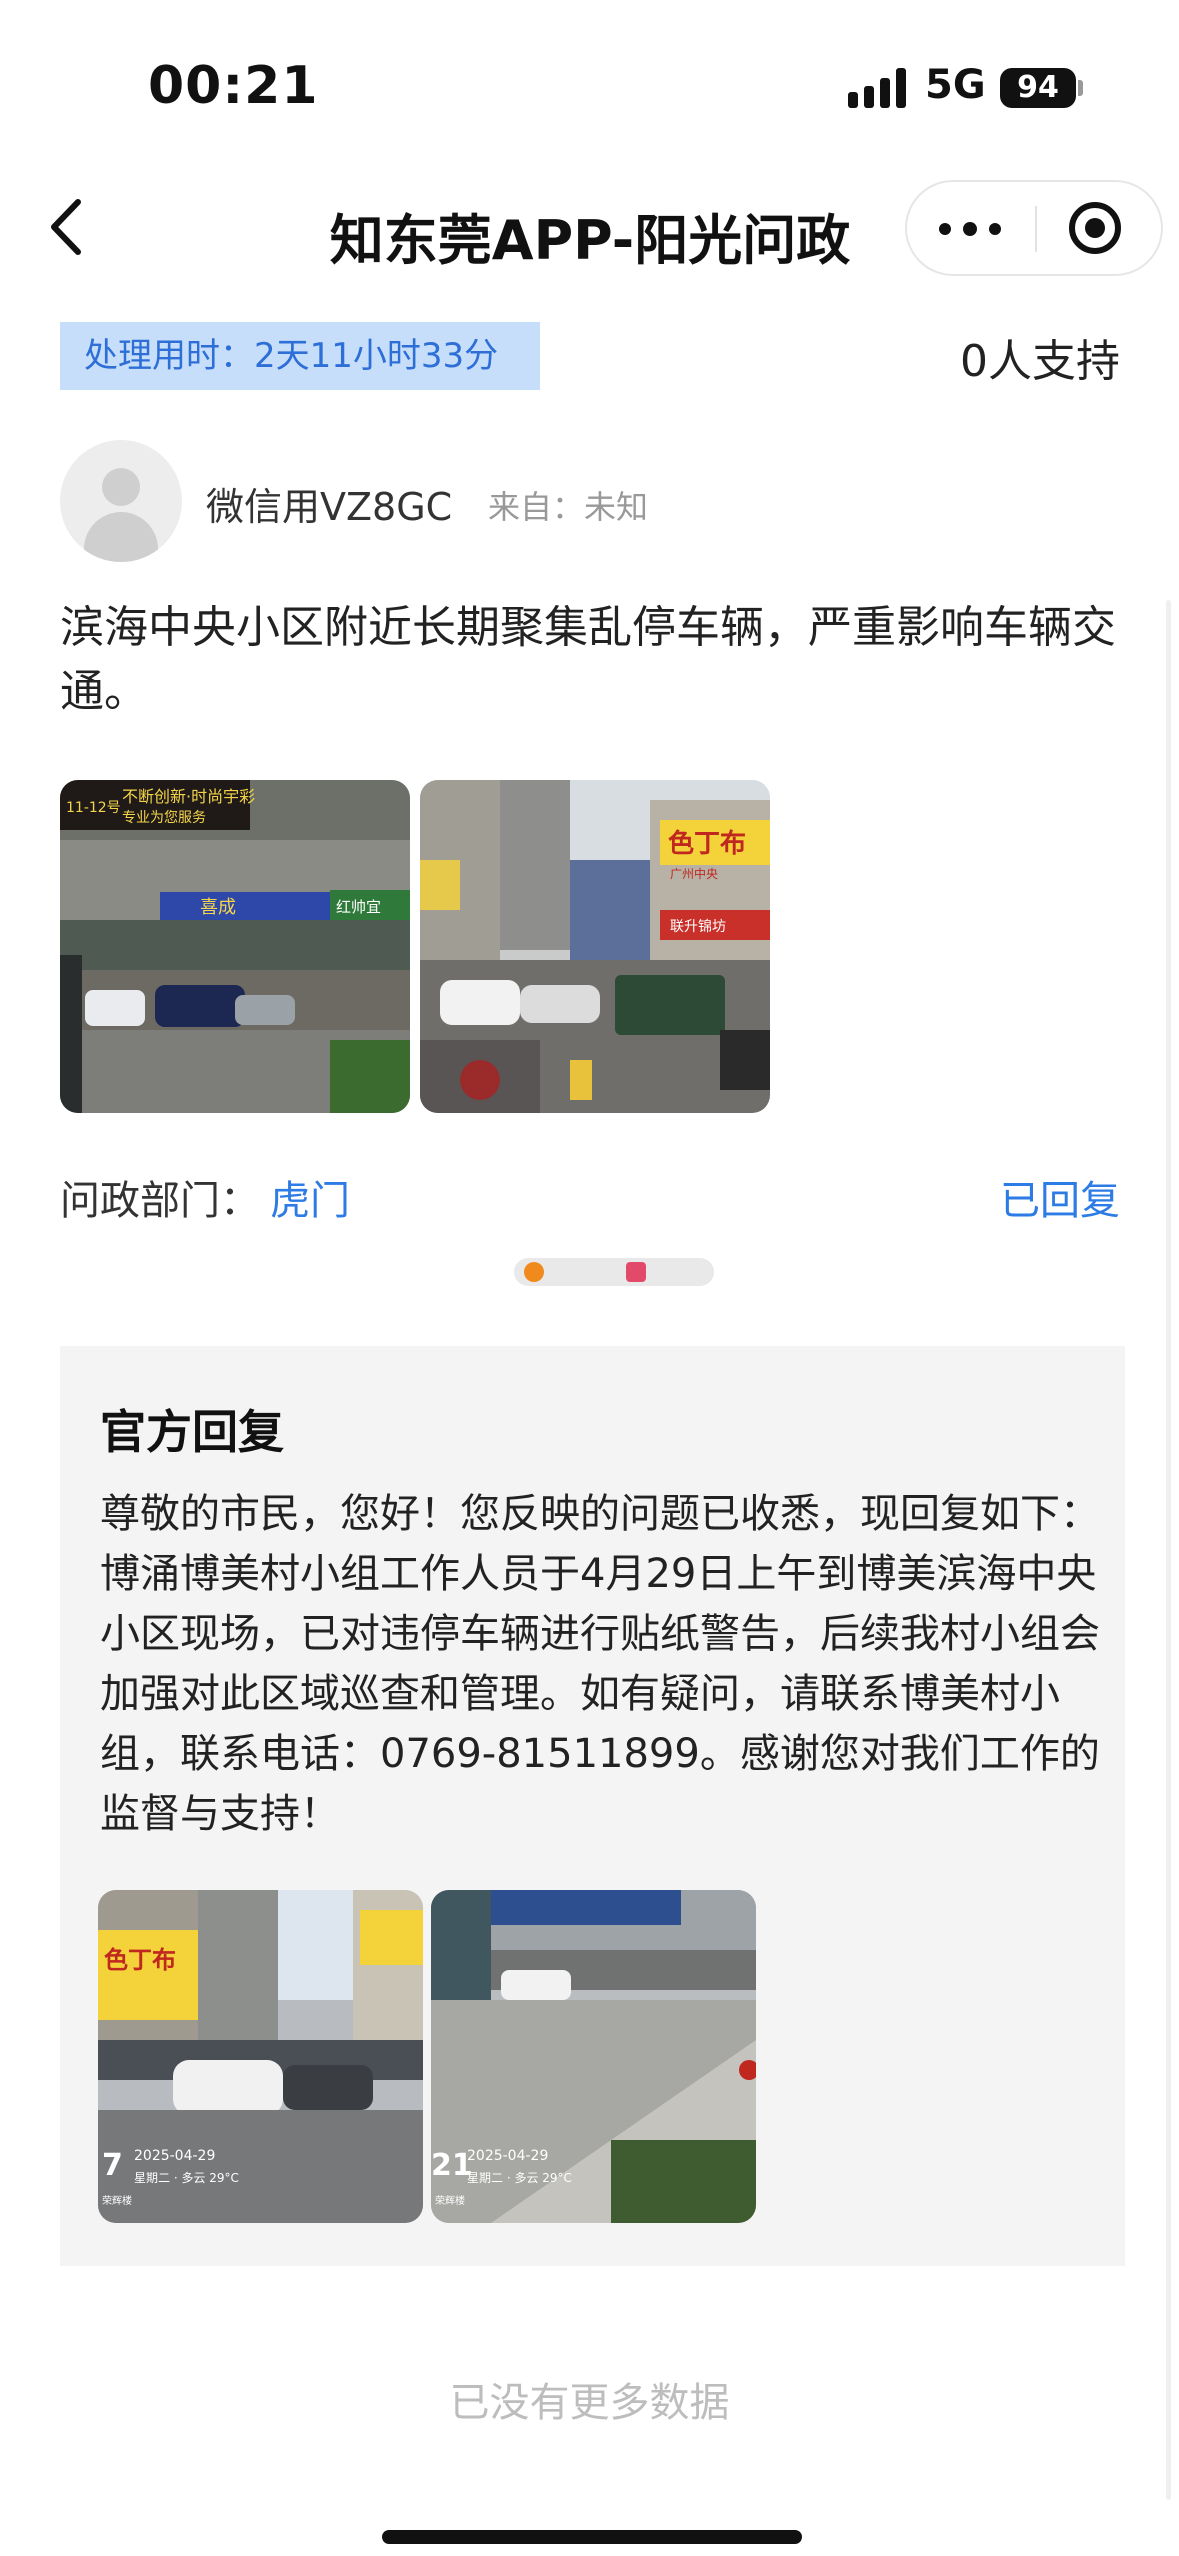 The height and width of the screenshot is (2556, 1179). What do you see at coordinates (1010, 357) in the screenshot?
I see `support-count: 0人支持` at bounding box center [1010, 357].